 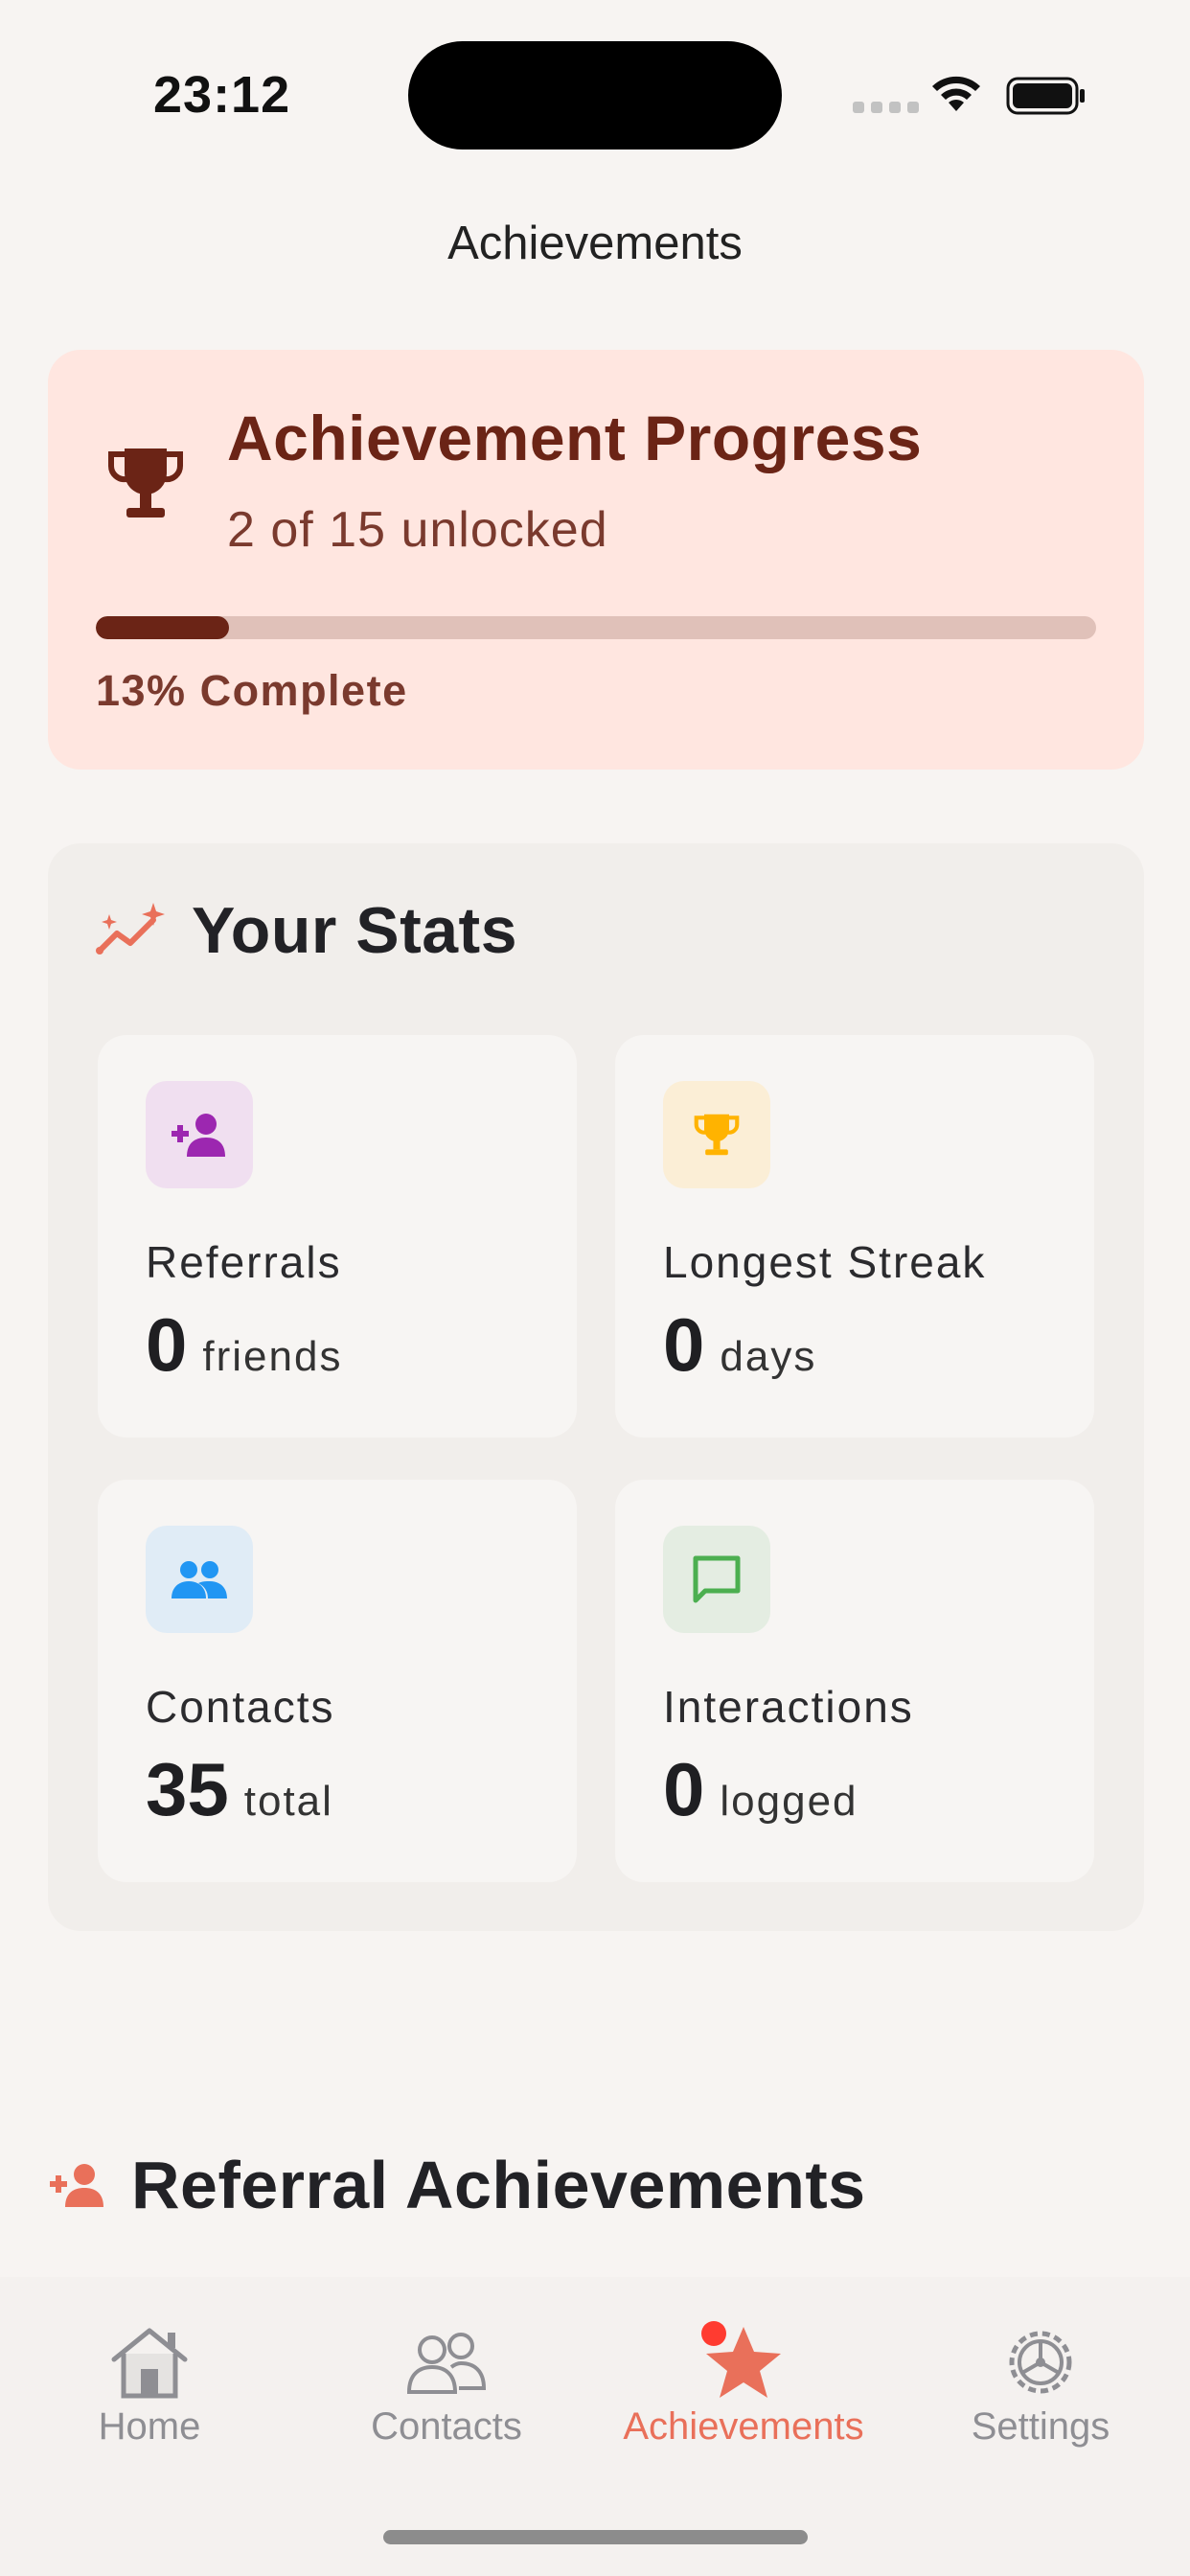 What do you see at coordinates (825, 1262) in the screenshot?
I see `stat-label: Longest Streak` at bounding box center [825, 1262].